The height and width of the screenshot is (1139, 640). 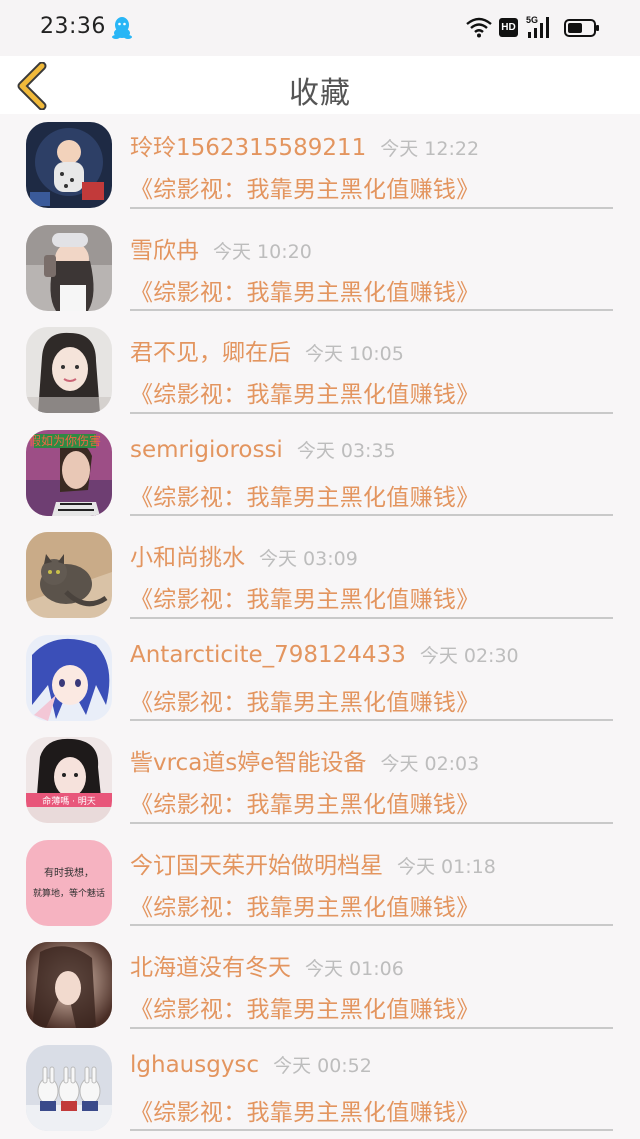 I want to click on user-name: semrigiorossi 今天 03:35, so click(x=263, y=449).